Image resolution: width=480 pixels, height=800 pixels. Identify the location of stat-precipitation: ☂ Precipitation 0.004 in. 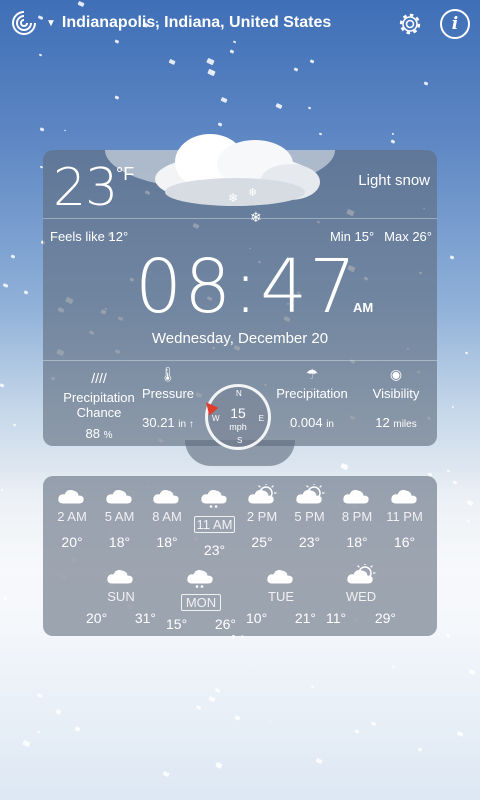
(312, 398).